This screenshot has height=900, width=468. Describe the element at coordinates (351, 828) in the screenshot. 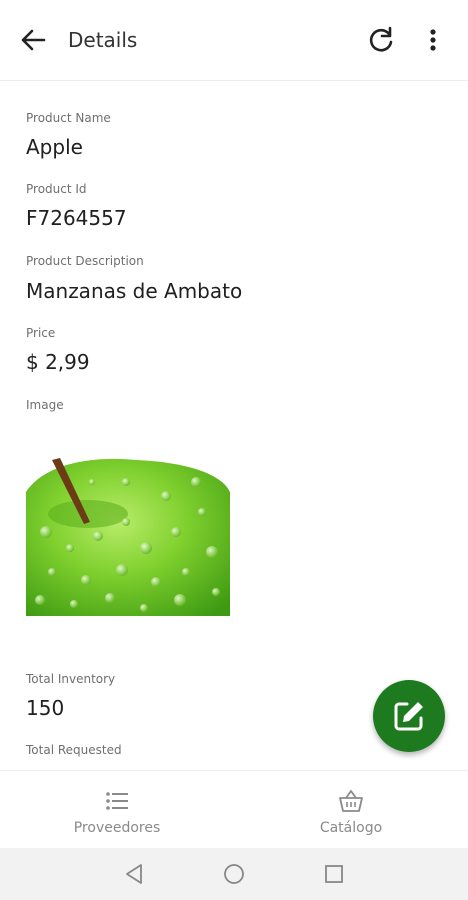

I see `nav-label-catalogo: Catálogo` at that location.